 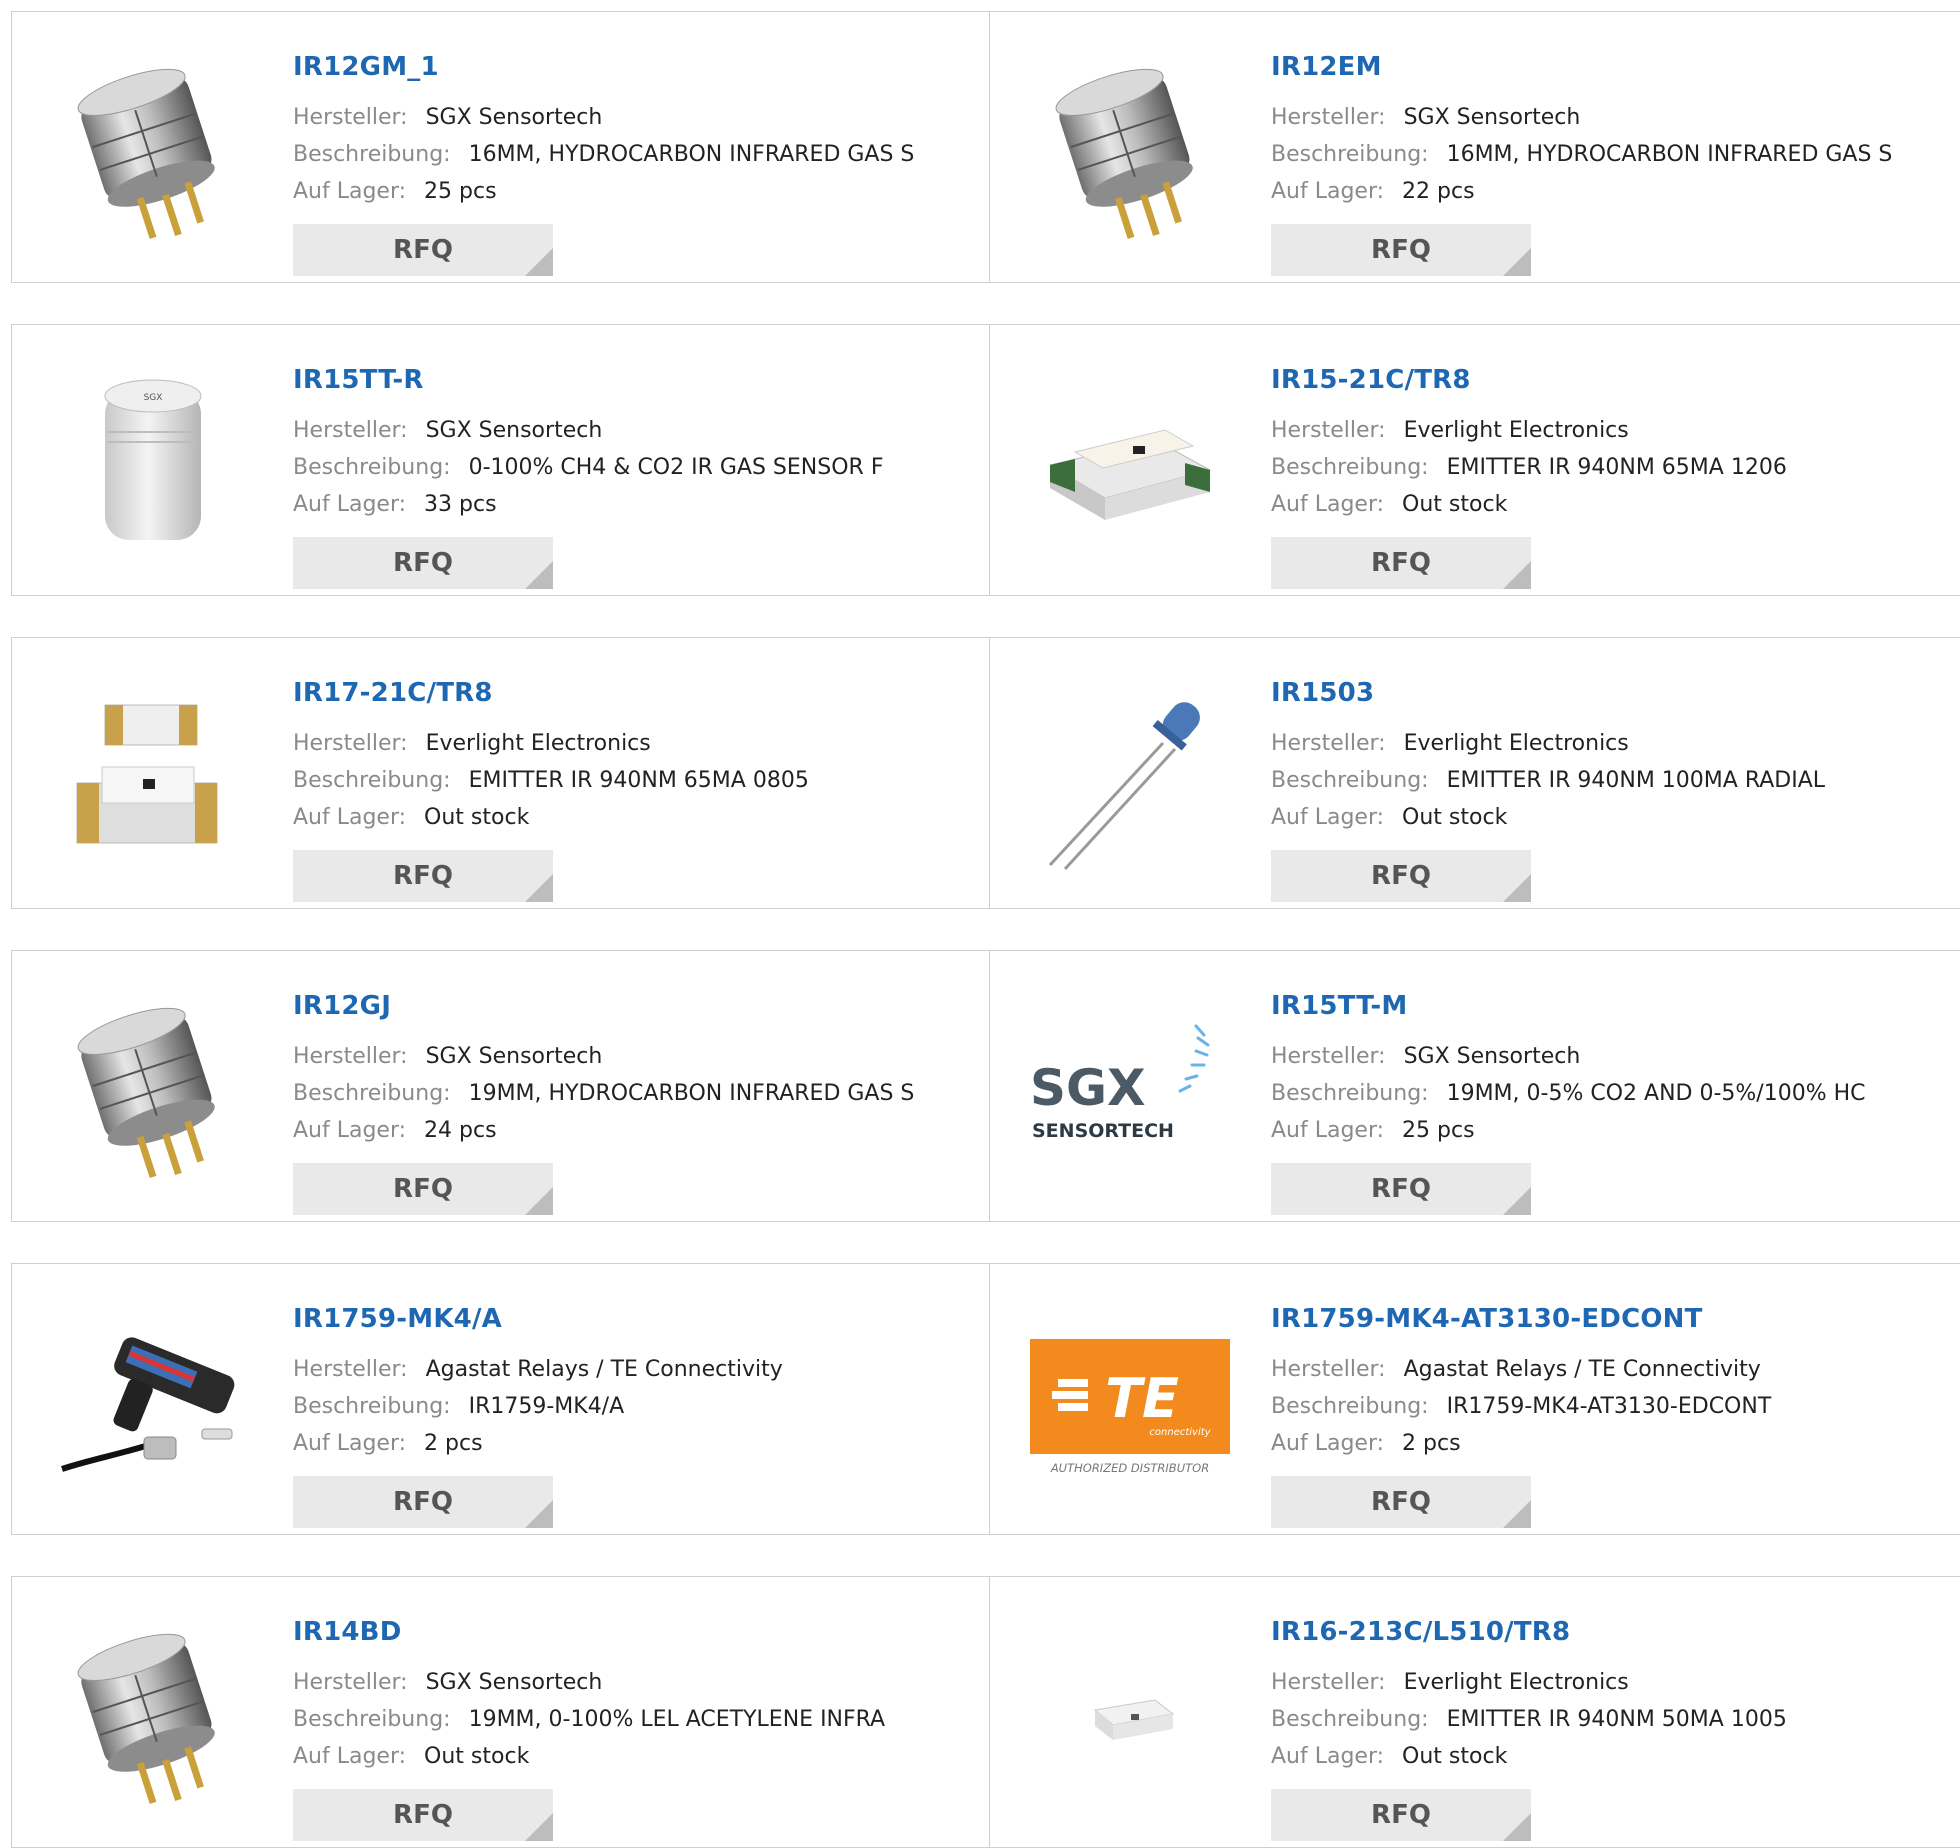 What do you see at coordinates (397, 1319) in the screenshot?
I see `product-name-link: IR1759-MK4/A` at bounding box center [397, 1319].